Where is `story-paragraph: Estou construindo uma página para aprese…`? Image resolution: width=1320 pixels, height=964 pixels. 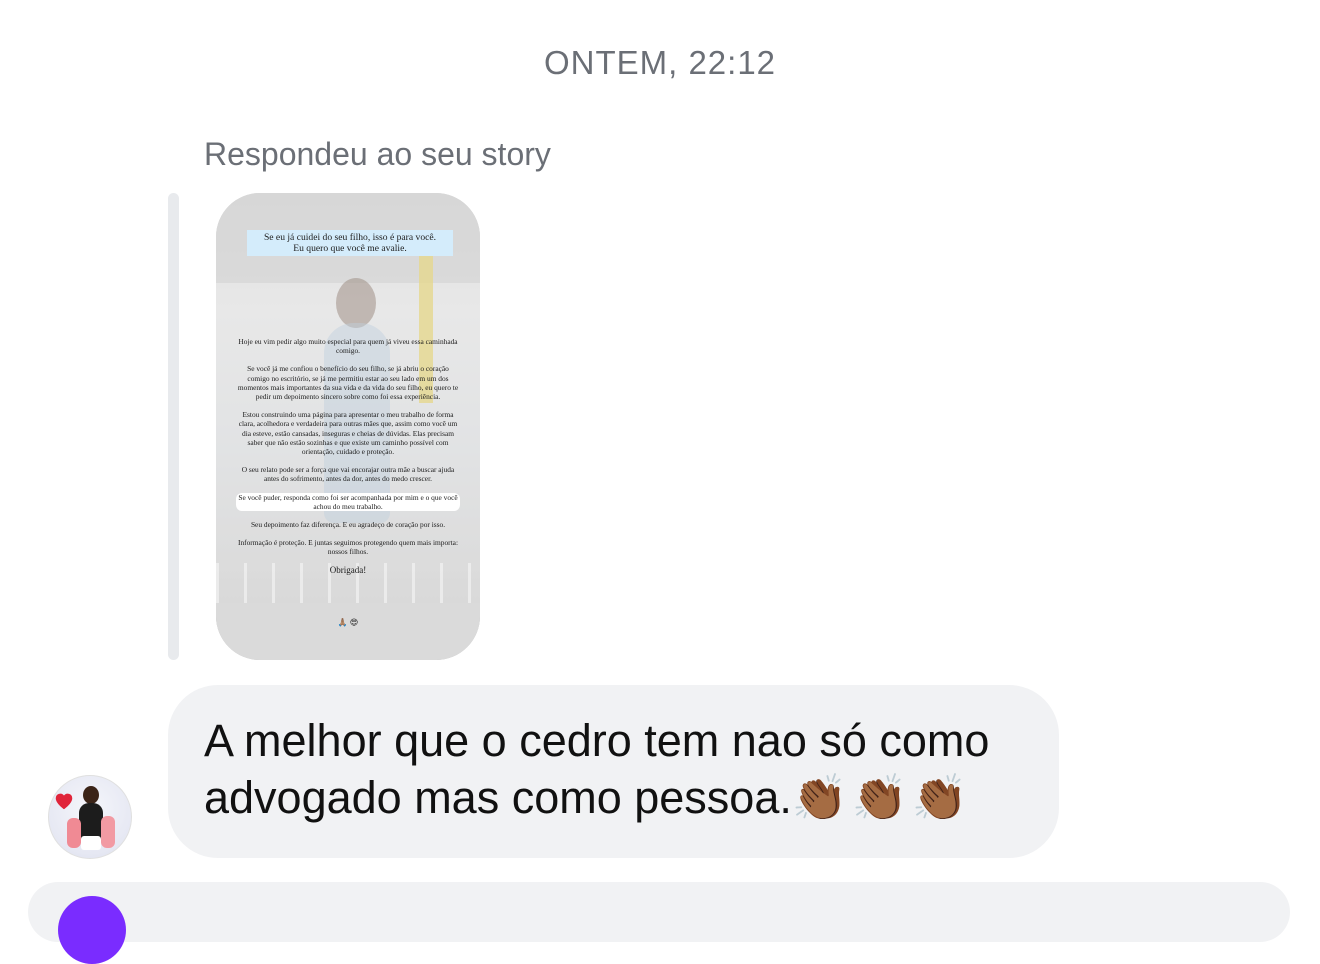 story-paragraph: Estou construindo uma página para aprese… is located at coordinates (348, 433).